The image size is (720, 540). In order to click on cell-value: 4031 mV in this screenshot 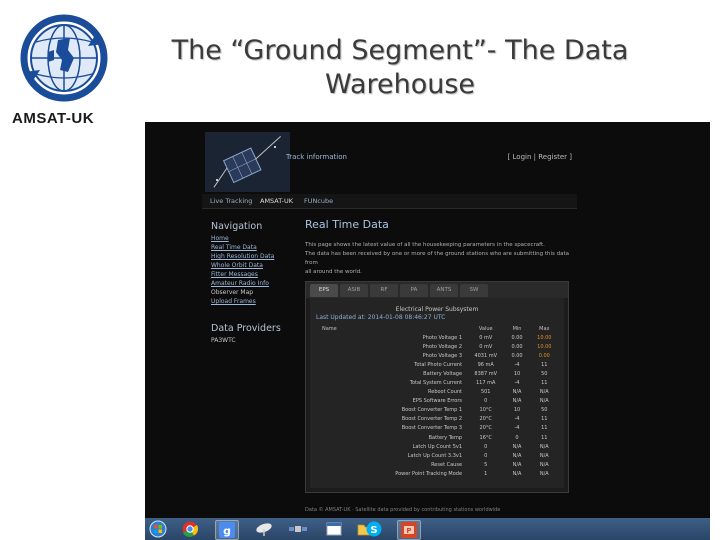, I will do `click(486, 355)`.